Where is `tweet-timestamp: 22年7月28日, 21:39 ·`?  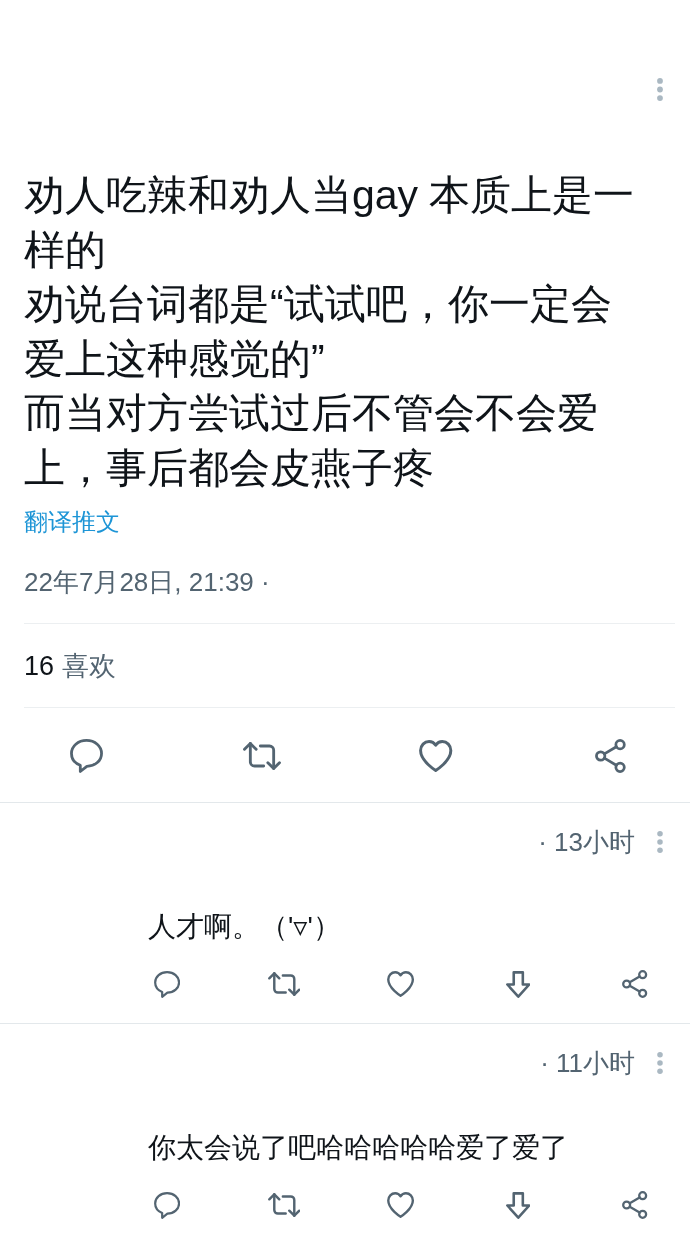 tweet-timestamp: 22年7月28日, 21:39 · is located at coordinates (147, 582).